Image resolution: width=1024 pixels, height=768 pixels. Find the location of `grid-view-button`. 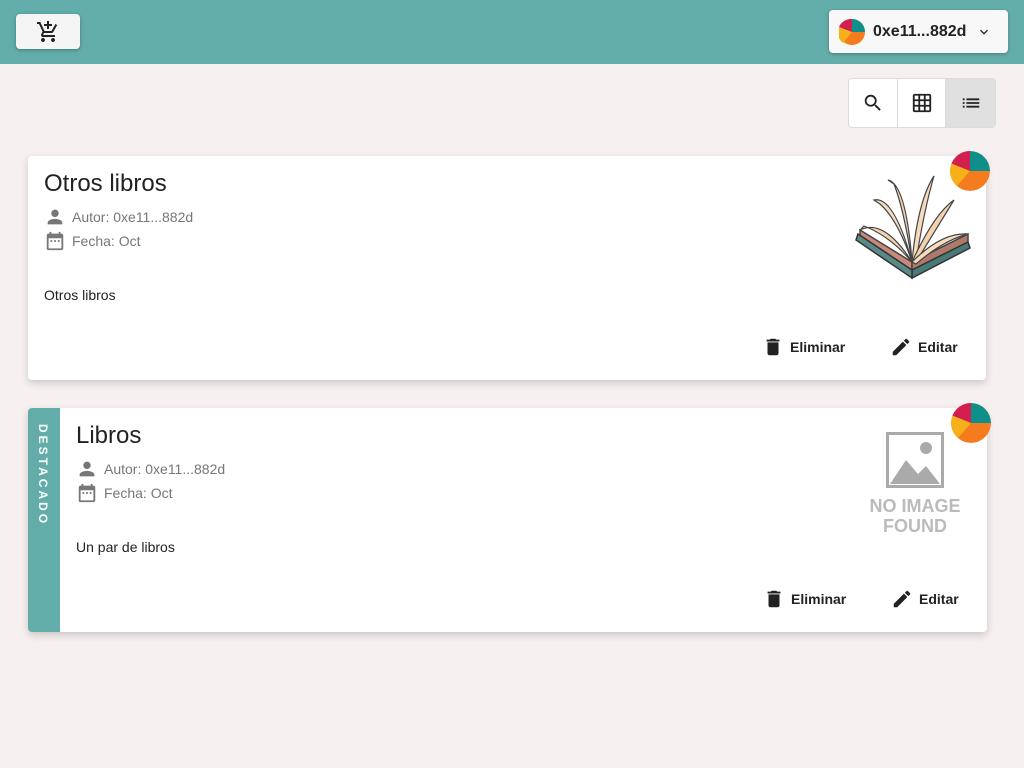

grid-view-button is located at coordinates (922, 103).